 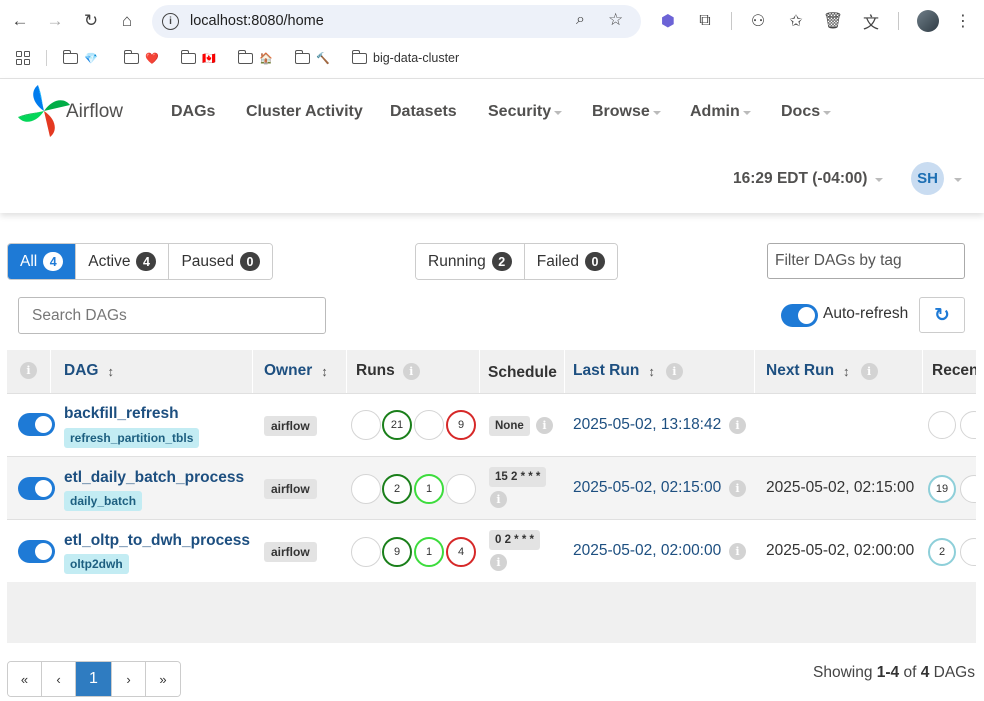 I want to click on dag-link: backfill_refresh, so click(x=121, y=414).